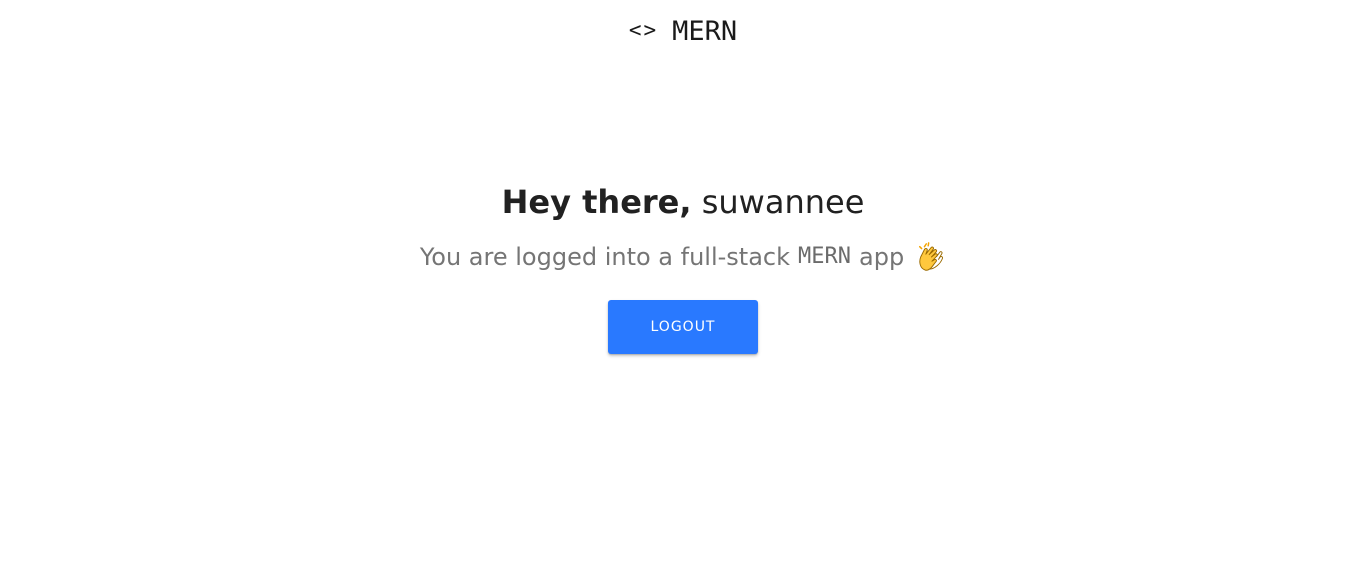 The height and width of the screenshot is (568, 1366). Describe the element at coordinates (683, 327) in the screenshot. I see `logout-button: Logout` at that location.